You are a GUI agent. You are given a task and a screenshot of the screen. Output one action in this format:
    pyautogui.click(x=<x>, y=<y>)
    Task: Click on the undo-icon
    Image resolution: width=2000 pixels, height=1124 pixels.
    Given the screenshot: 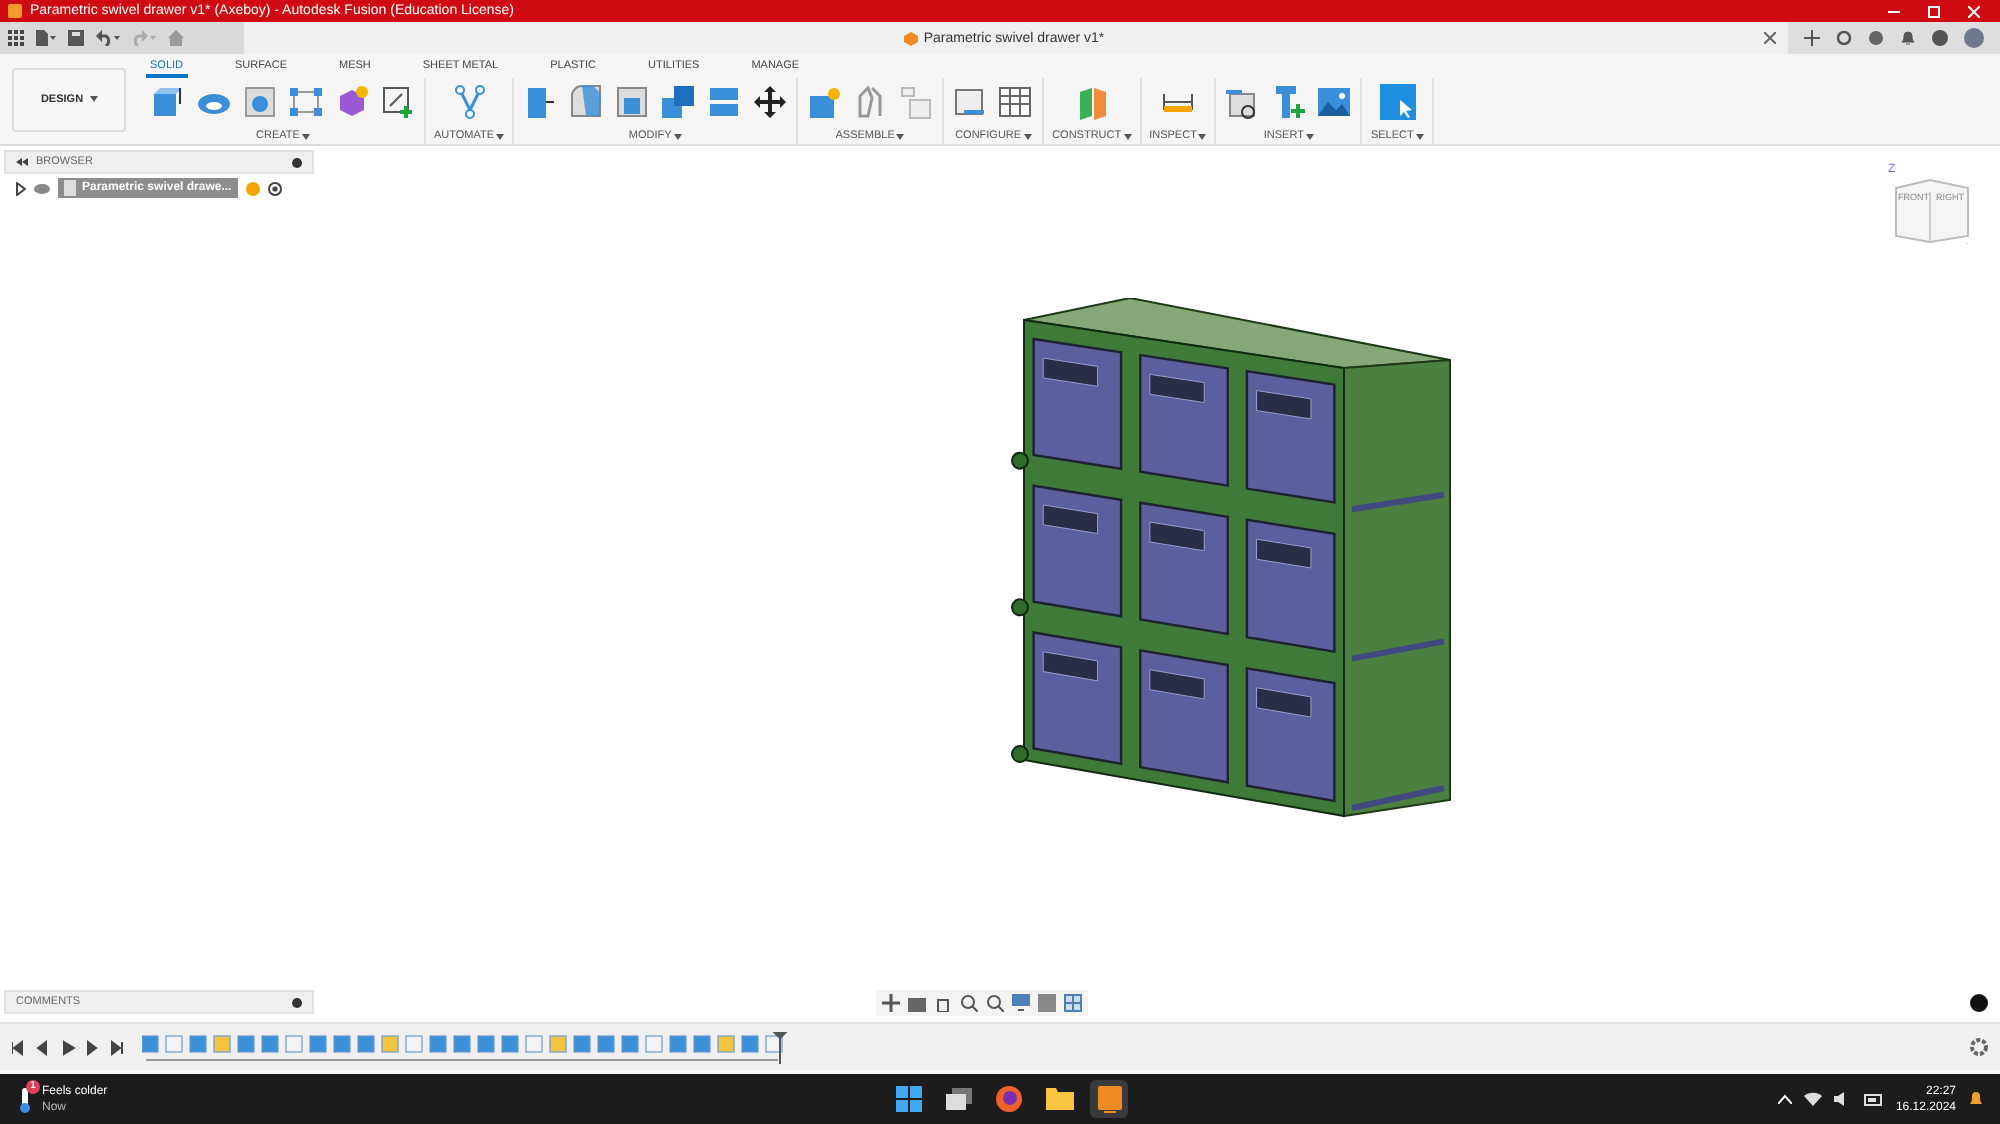 What is the action you would take?
    pyautogui.click(x=108, y=38)
    